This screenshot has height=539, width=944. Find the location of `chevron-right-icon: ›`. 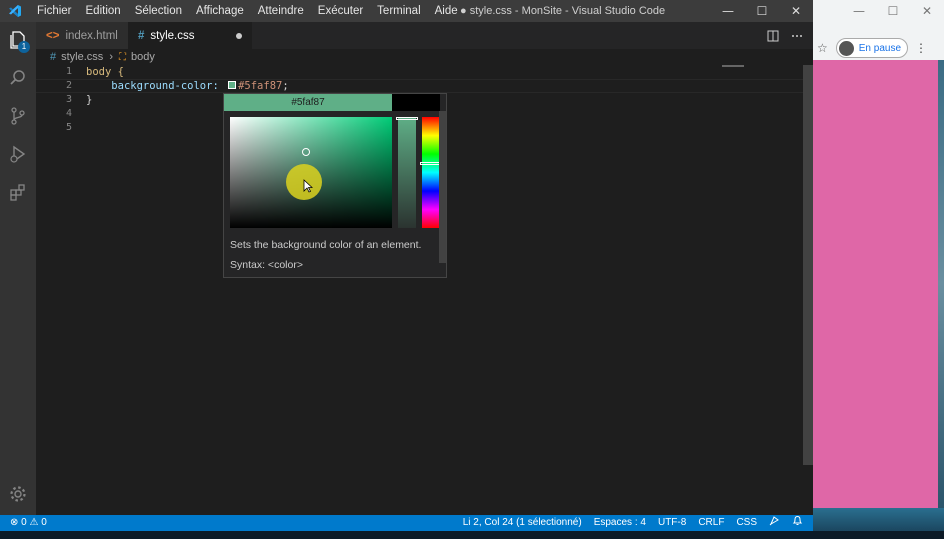

chevron-right-icon: › is located at coordinates (111, 57).